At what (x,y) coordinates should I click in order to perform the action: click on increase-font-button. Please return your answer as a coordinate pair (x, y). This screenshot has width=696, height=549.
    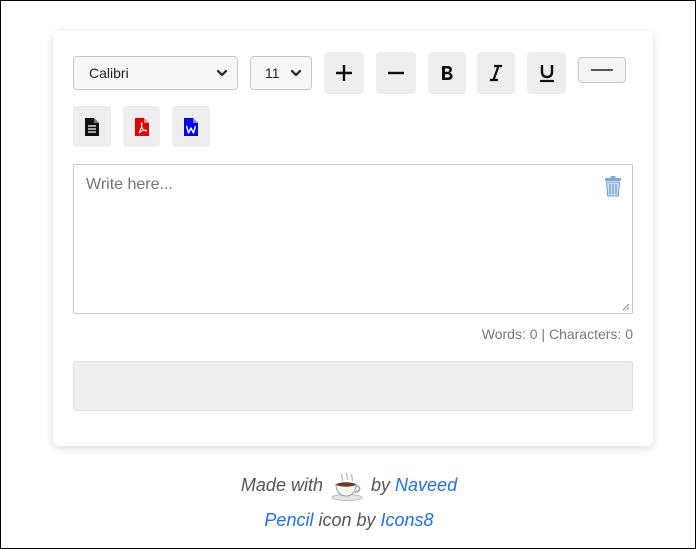
    Looking at the image, I should click on (344, 73).